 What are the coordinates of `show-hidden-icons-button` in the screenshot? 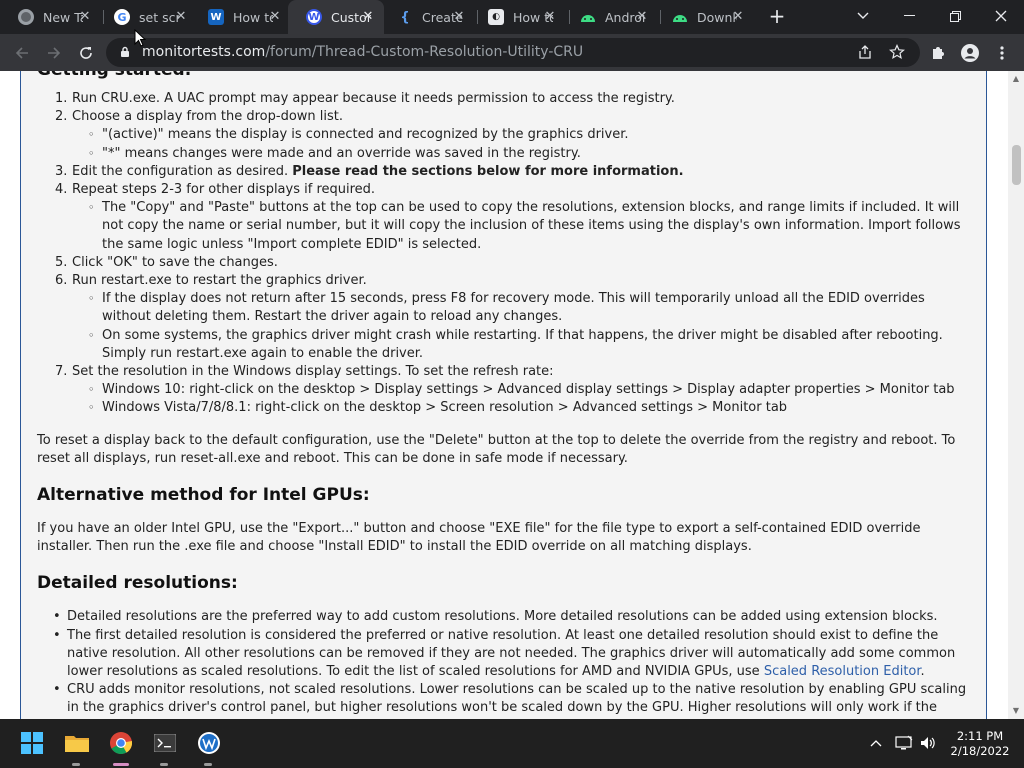 It's located at (876, 743).